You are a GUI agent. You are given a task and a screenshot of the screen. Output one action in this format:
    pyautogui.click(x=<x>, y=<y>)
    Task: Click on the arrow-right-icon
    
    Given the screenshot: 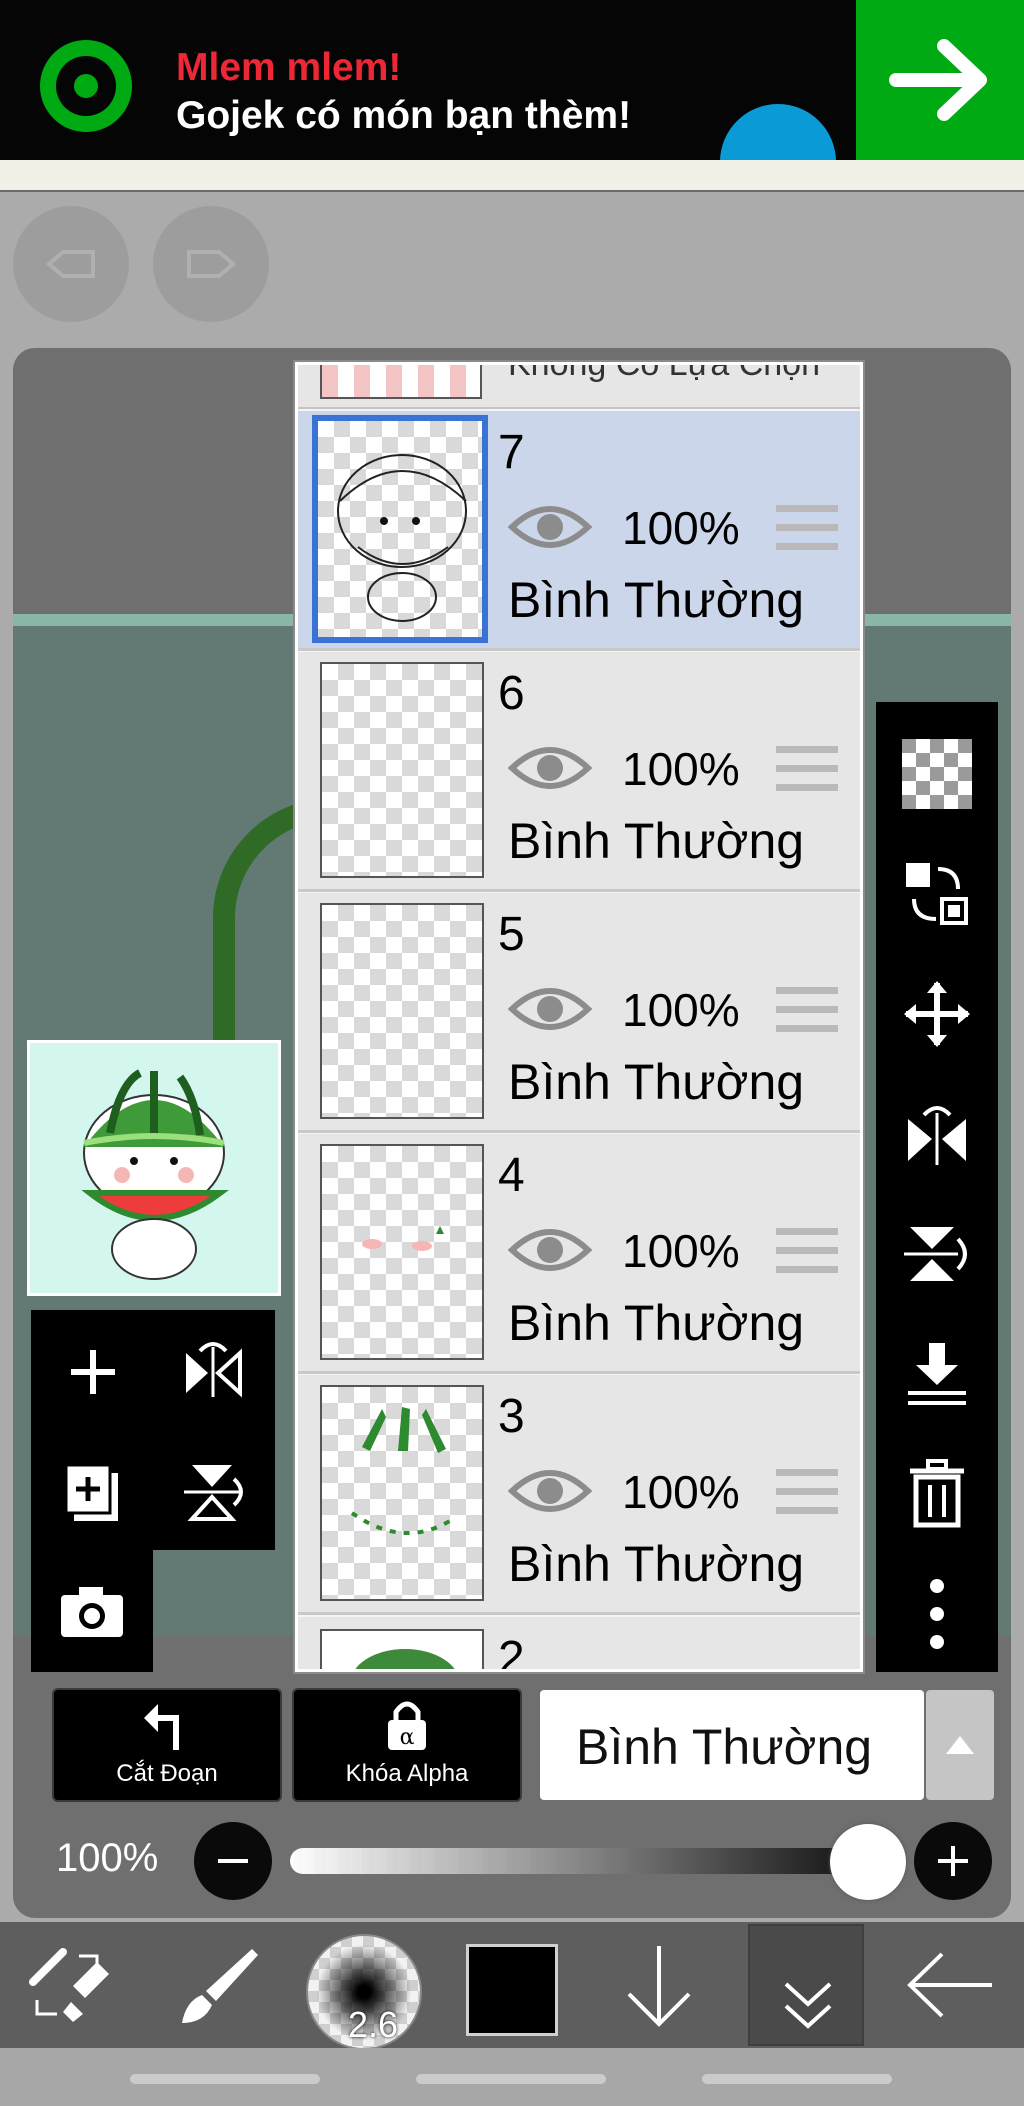 What is the action you would take?
    pyautogui.click(x=938, y=80)
    